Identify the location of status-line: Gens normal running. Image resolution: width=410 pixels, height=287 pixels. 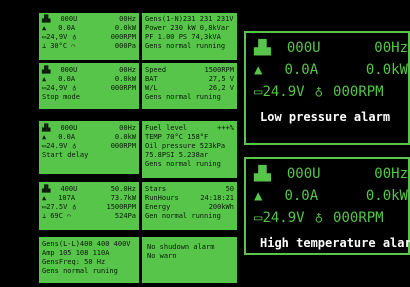
(185, 46).